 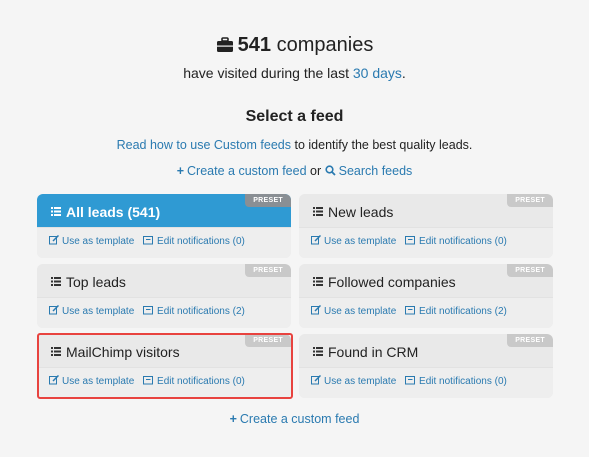 What do you see at coordinates (165, 366) in the screenshot?
I see `highlight-box` at bounding box center [165, 366].